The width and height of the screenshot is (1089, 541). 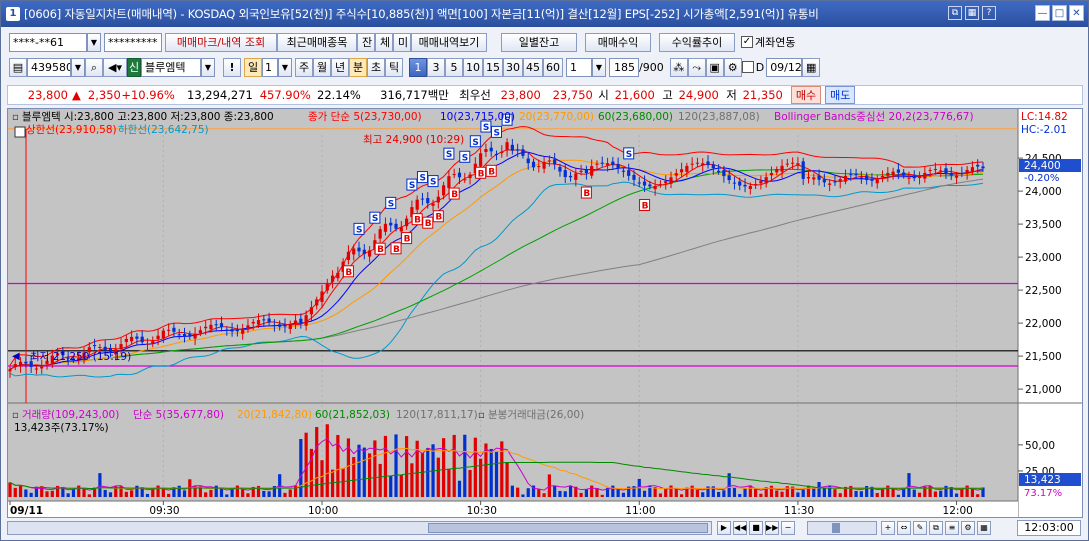 What do you see at coordinates (920, 528) in the screenshot?
I see `pin-icon: ✎` at bounding box center [920, 528].